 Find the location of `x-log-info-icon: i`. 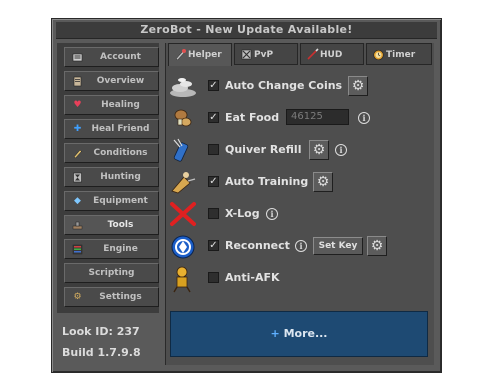

x-log-info-icon: i is located at coordinates (272, 214).